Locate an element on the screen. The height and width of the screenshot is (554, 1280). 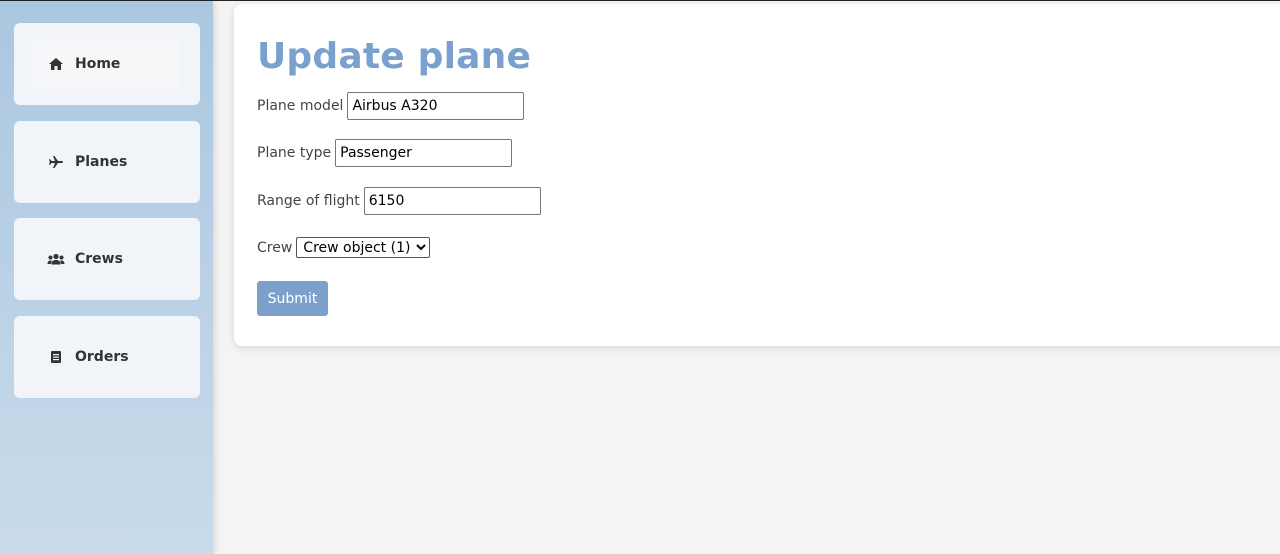
sidebar-item-crews: Crews is located at coordinates (107, 259).